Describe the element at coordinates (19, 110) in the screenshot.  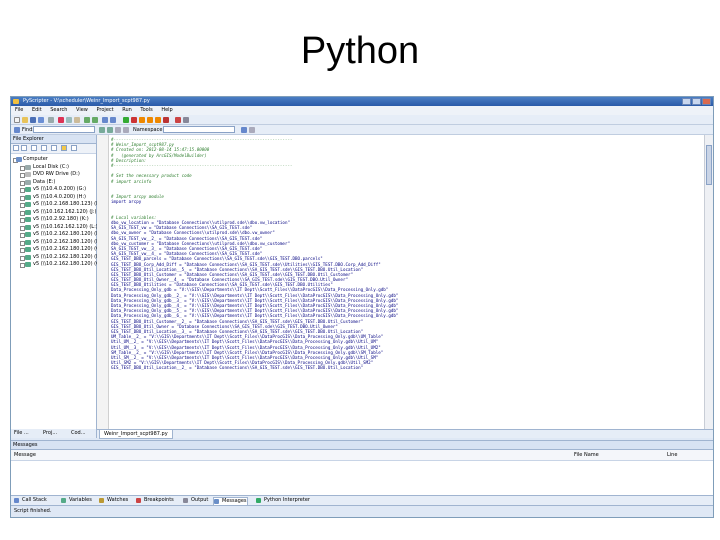
I see `menu-file: File` at that location.